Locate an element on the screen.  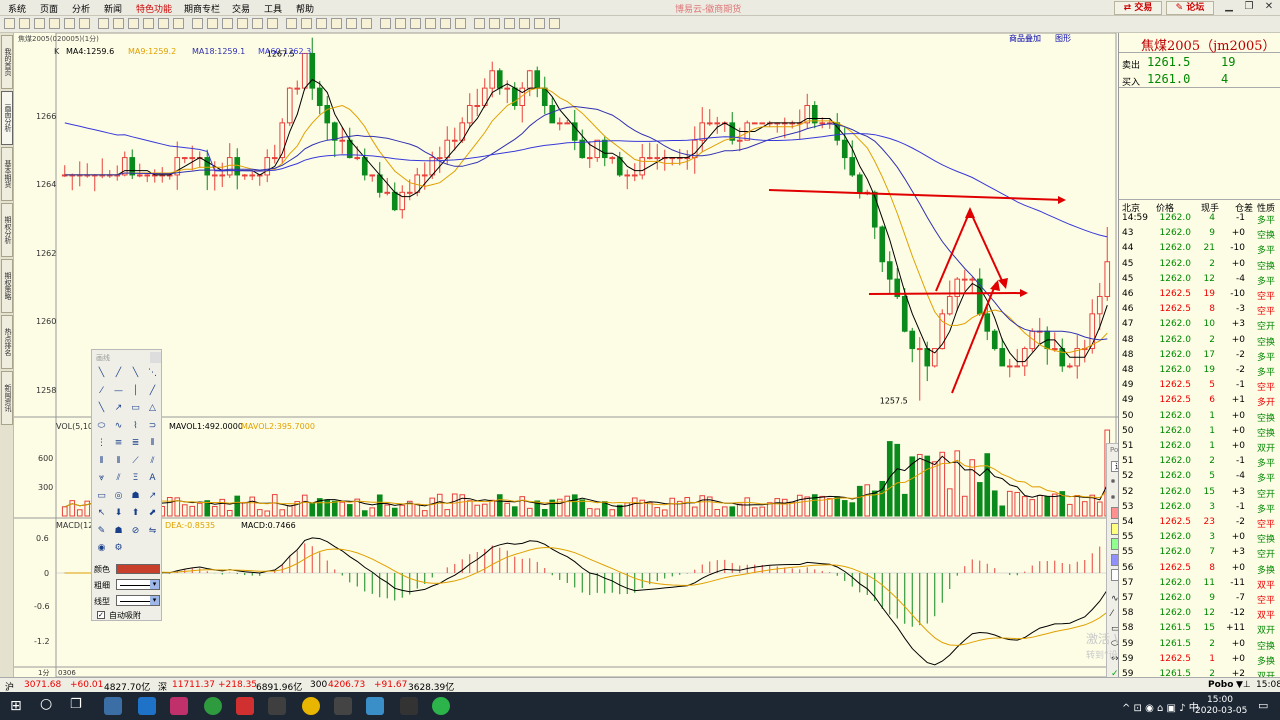
color-swatch is located at coordinates (138, 569).